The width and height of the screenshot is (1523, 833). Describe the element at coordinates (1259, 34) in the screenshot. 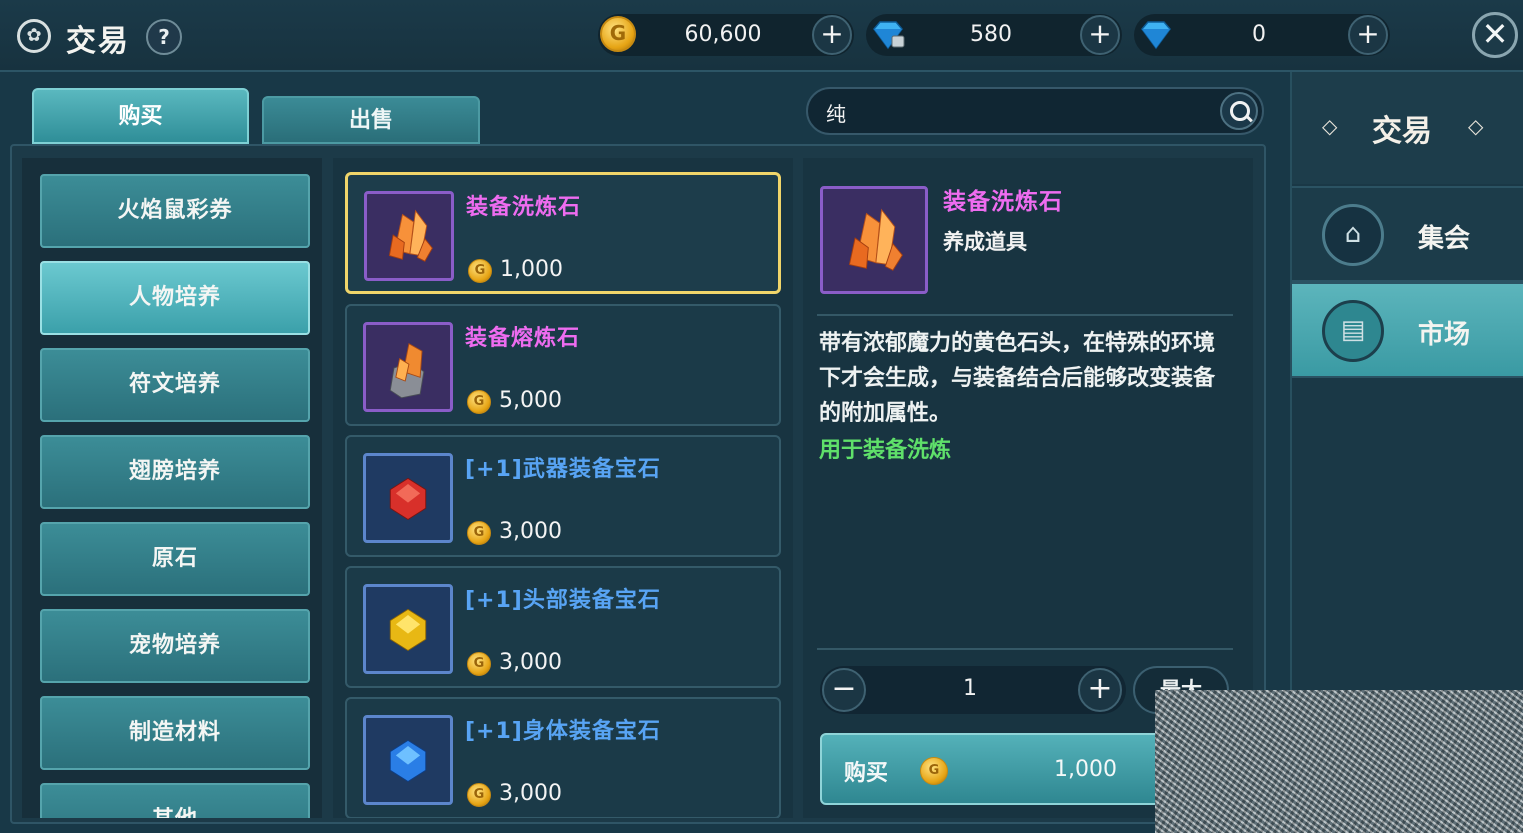

I see `diamond-value: 0` at that location.